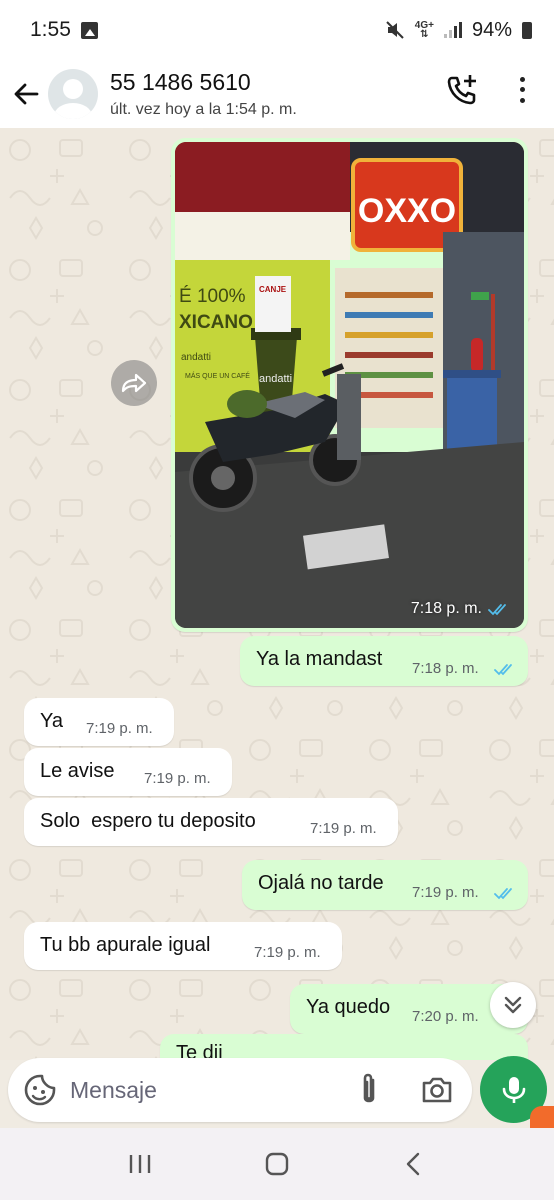  I want to click on message-outgoing: Ojalá no tarde 7:19 p. m., so click(385, 885).